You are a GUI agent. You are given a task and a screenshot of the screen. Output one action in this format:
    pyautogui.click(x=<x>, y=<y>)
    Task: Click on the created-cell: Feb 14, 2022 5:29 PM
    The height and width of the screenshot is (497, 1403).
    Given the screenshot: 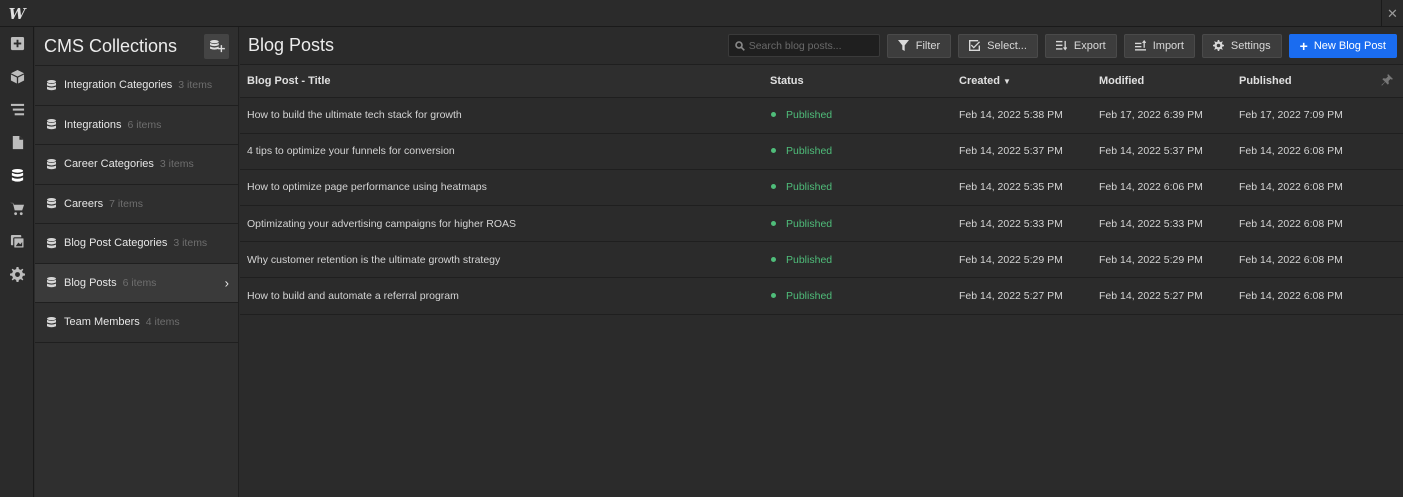 What is the action you would take?
    pyautogui.click(x=1022, y=260)
    